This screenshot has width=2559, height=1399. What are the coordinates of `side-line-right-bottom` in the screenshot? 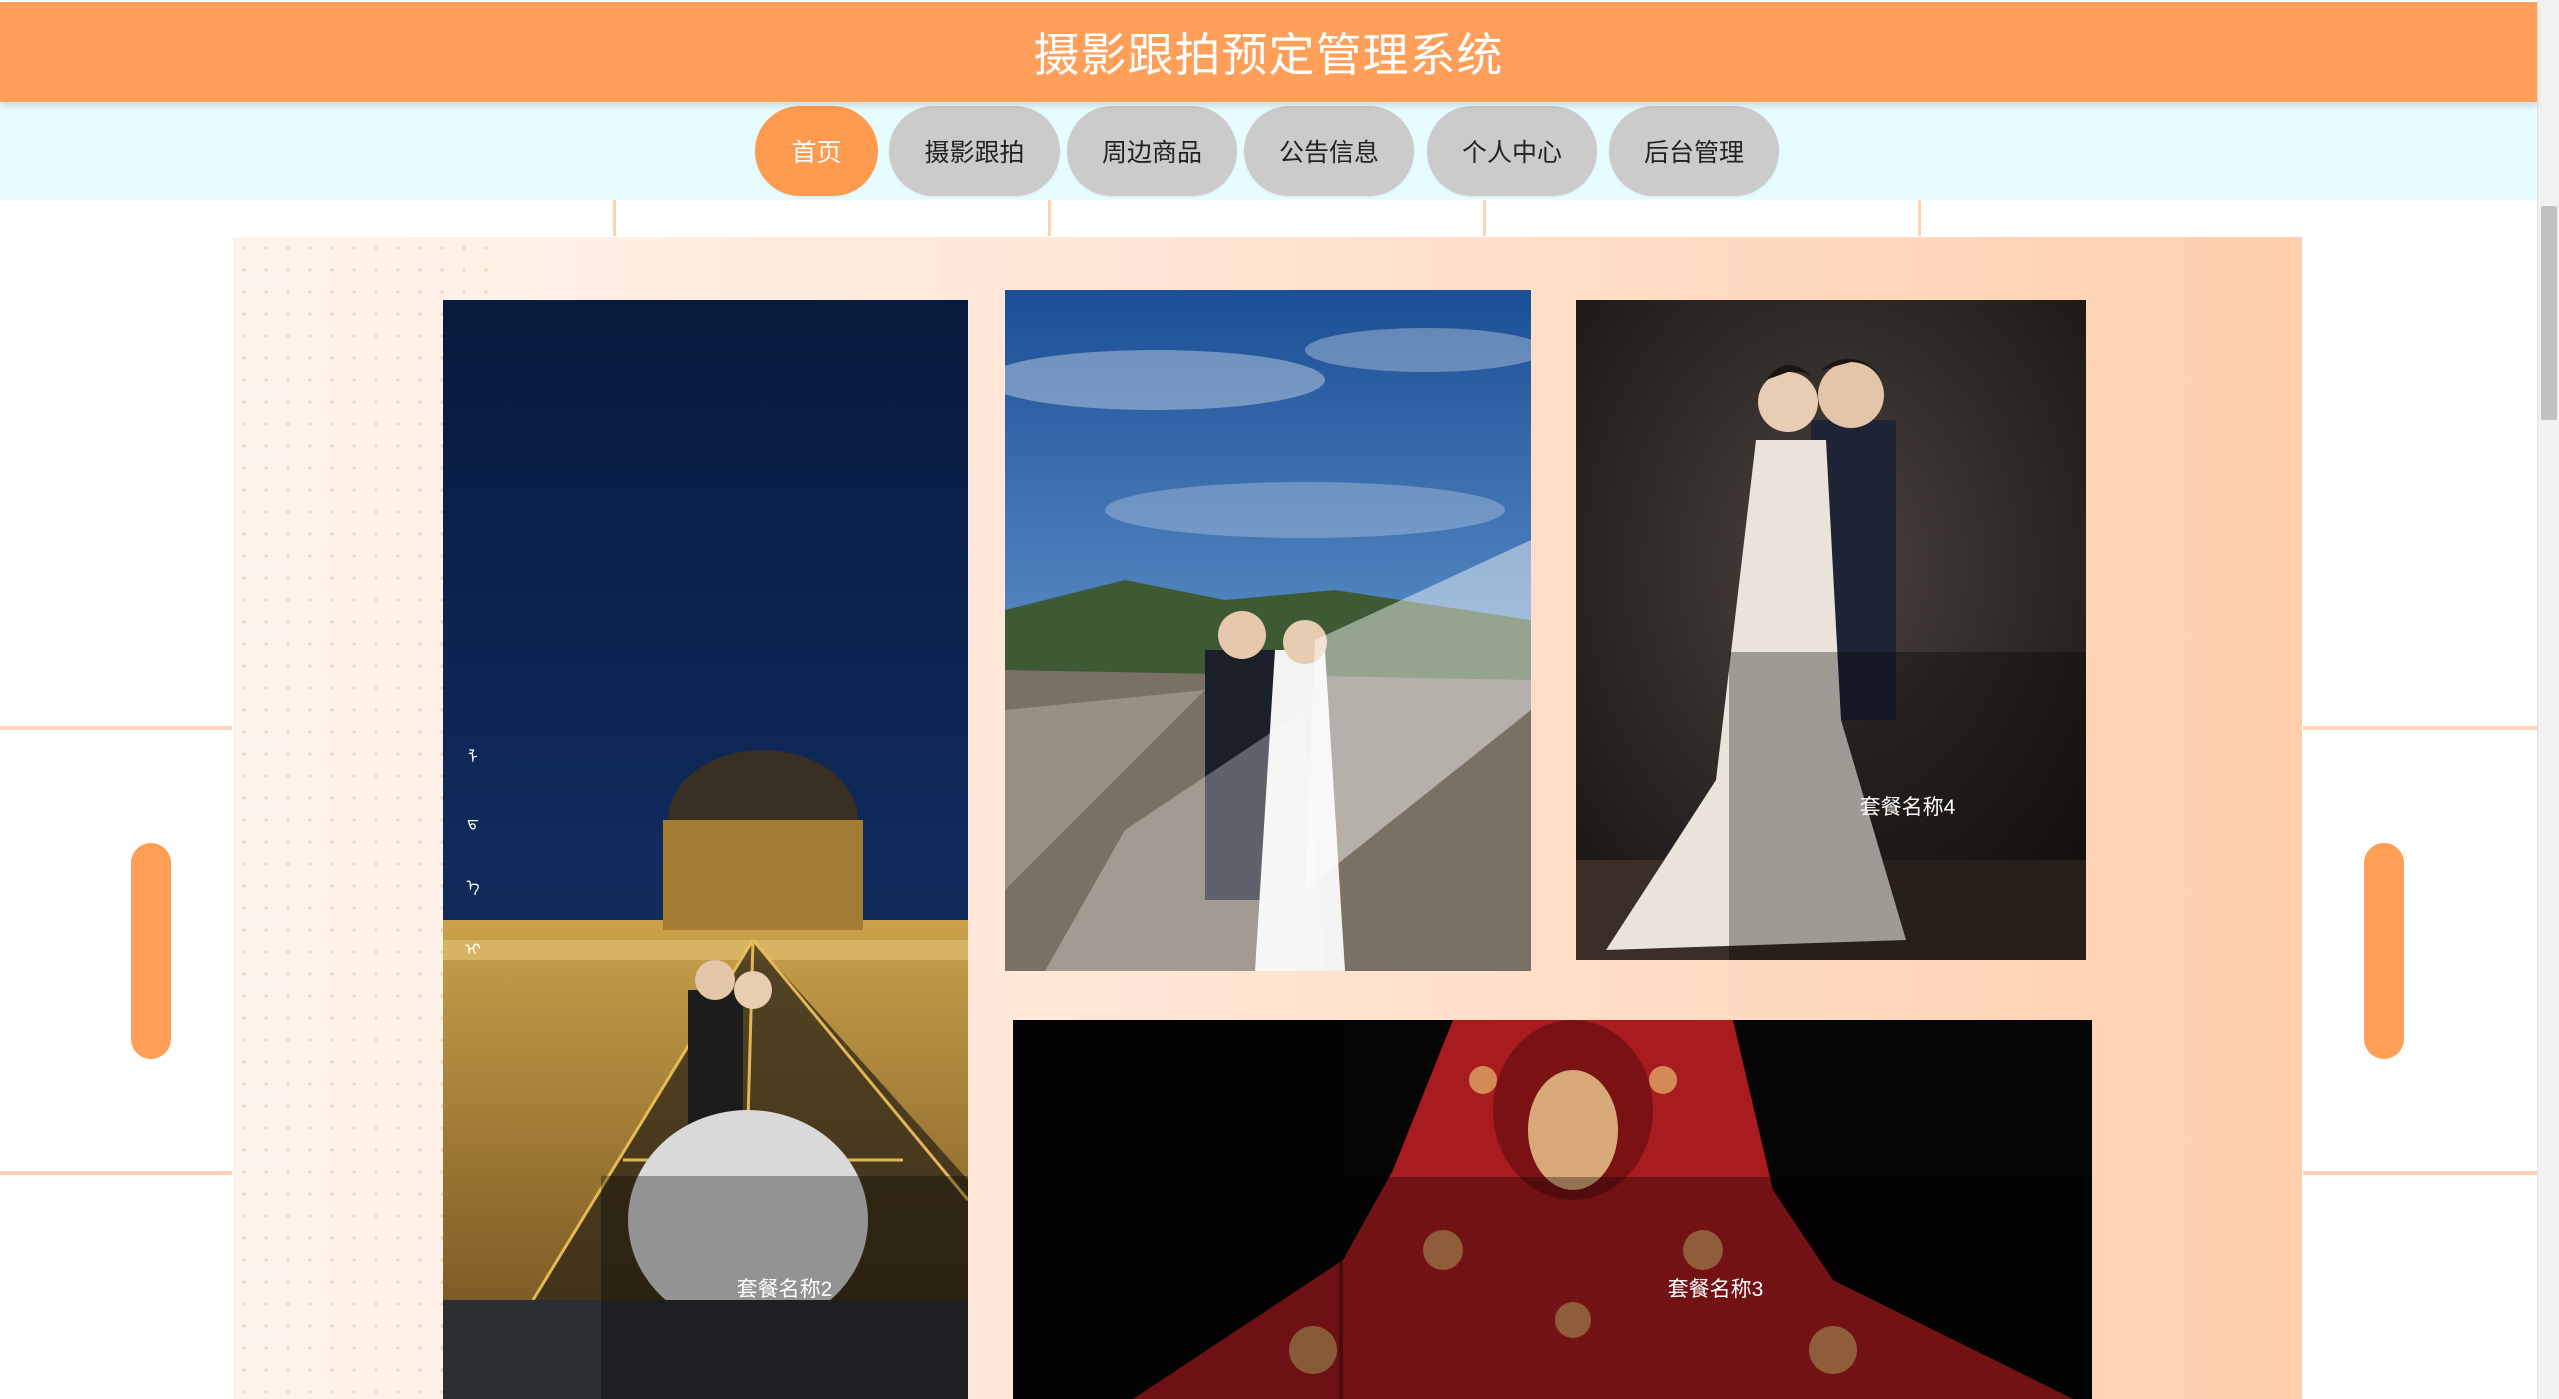 It's located at (2420, 1173).